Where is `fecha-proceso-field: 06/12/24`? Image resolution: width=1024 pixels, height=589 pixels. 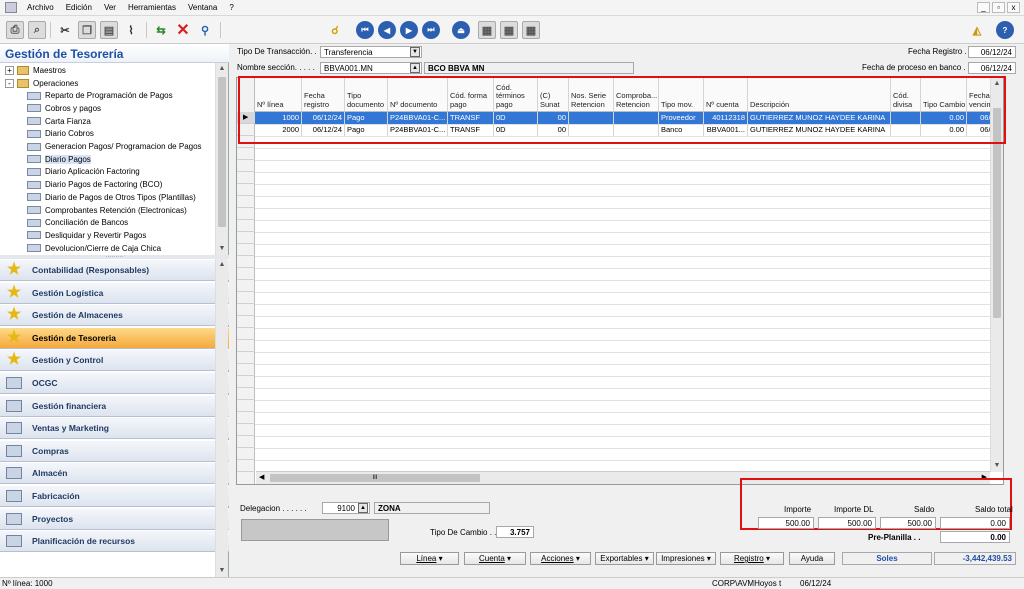 fecha-proceso-field: 06/12/24 is located at coordinates (992, 68).